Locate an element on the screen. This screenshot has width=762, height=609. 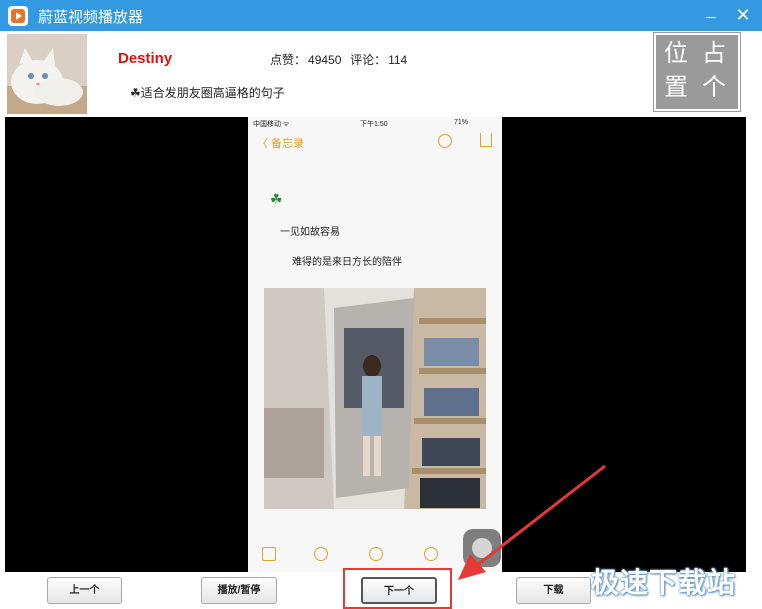
compose-icon is located at coordinates (431, 554).